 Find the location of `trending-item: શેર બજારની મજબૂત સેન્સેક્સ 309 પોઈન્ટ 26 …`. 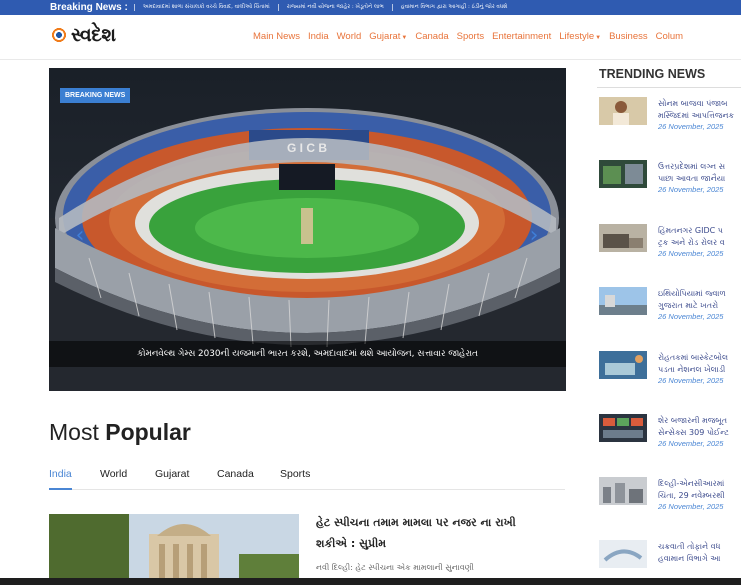

trending-item: શેર બજારની મજબૂત સેન્સેક્સ 309 પોઈન્ટ 26 … is located at coordinates (670, 443).